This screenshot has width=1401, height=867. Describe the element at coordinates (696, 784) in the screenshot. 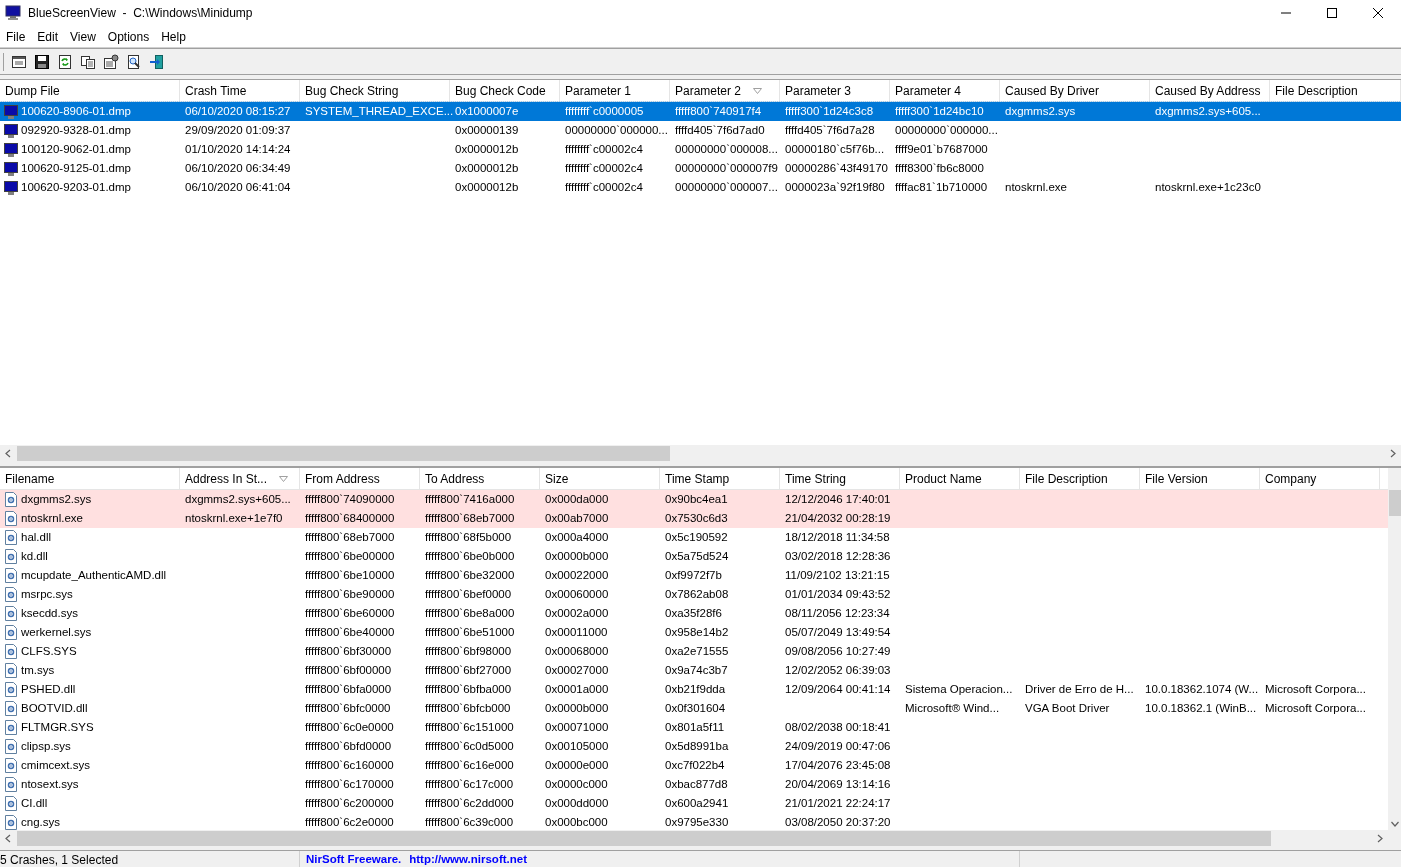

I see `table-cell-text: 0xbac877d8` at that location.